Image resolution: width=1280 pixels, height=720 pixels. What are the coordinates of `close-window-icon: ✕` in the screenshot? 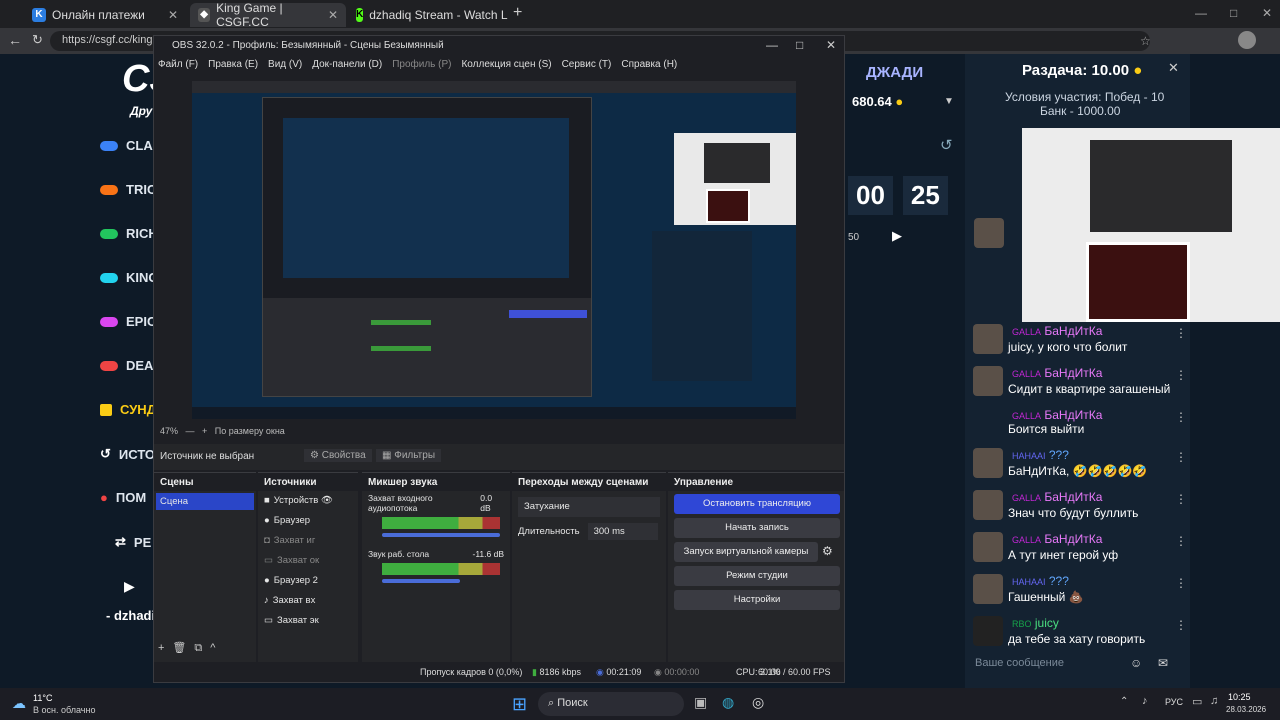 It's located at (1267, 13).